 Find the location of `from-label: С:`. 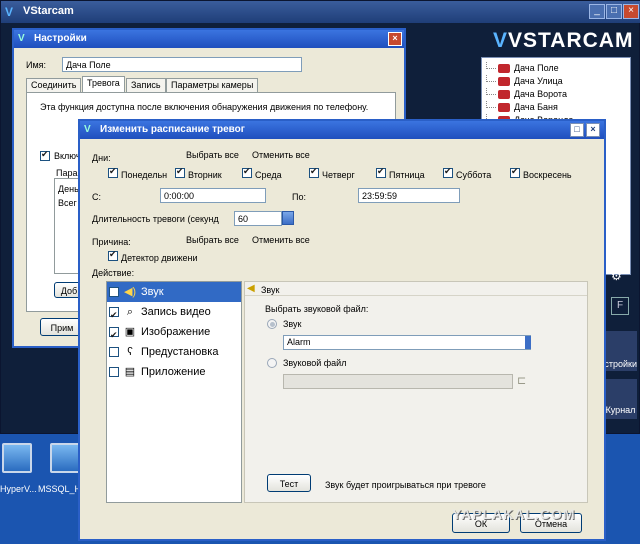

from-label: С: is located at coordinates (96, 197).